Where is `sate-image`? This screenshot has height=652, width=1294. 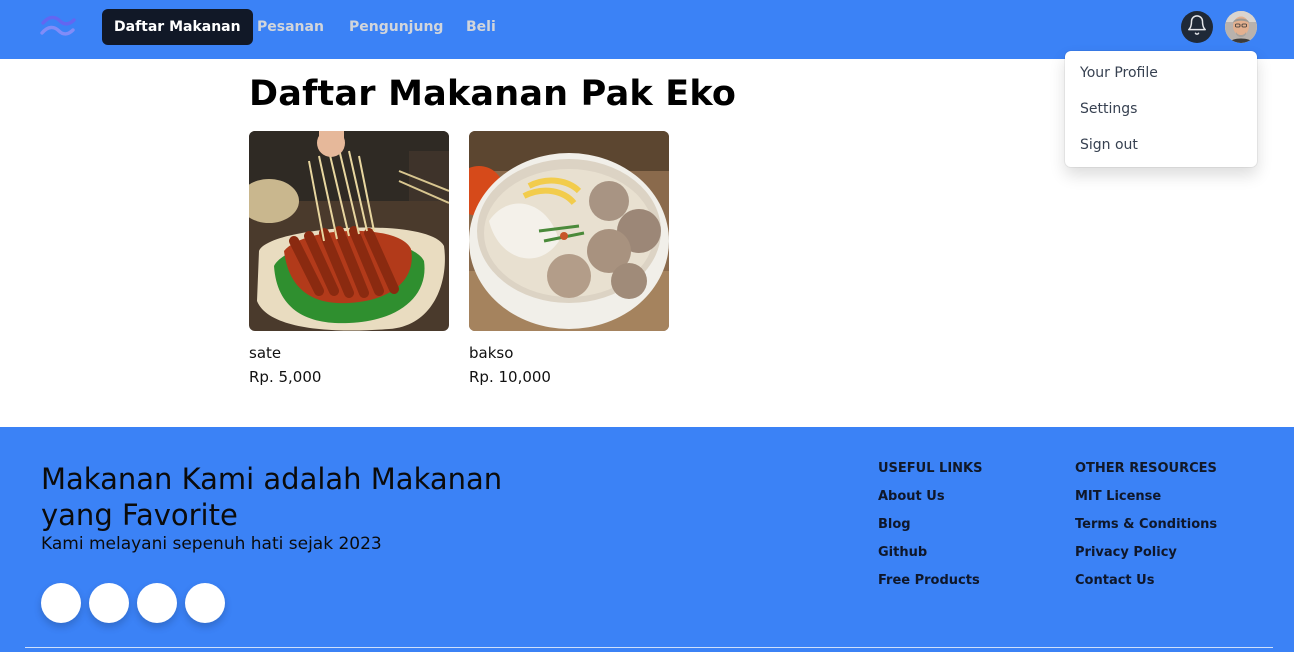
sate-image is located at coordinates (349, 231).